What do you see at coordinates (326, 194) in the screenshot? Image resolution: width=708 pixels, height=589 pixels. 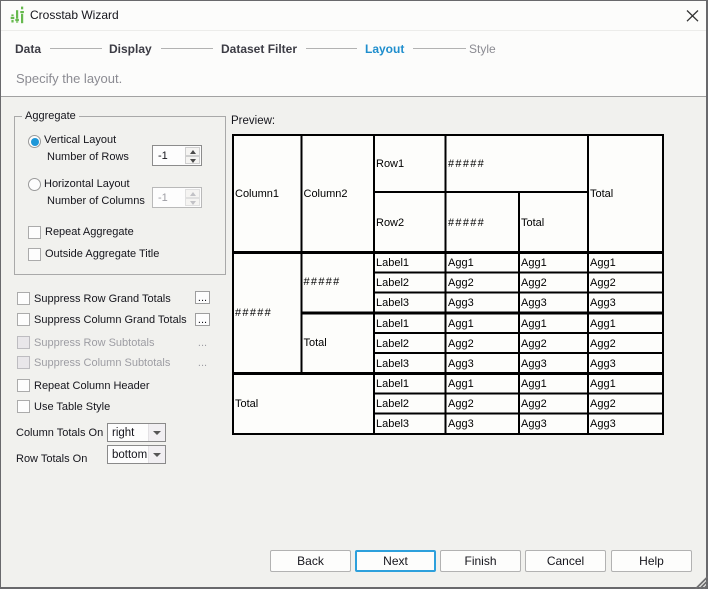 I see `svg-text: Column2` at bounding box center [326, 194].